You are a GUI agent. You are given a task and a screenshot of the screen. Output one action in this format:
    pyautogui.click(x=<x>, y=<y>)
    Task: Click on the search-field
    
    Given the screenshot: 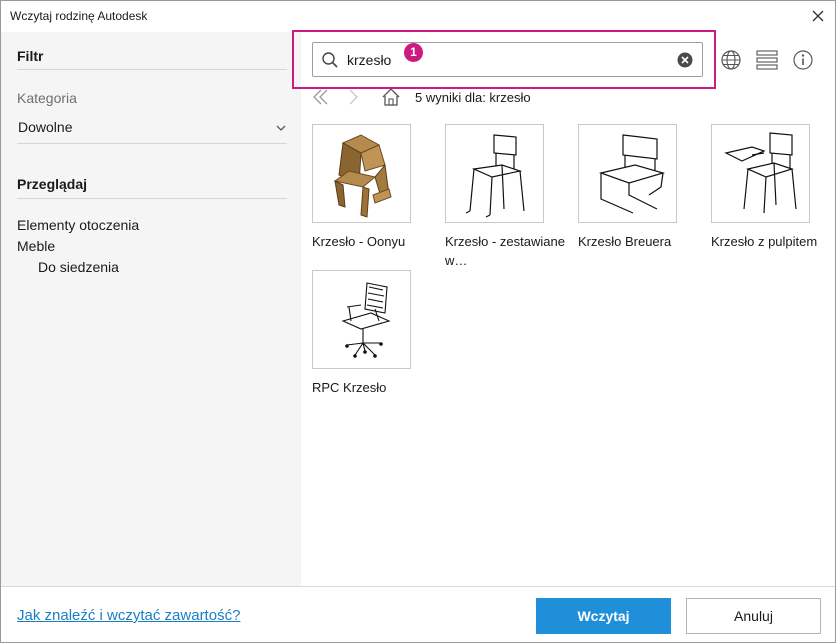 What is the action you would take?
    pyautogui.click(x=507, y=59)
    